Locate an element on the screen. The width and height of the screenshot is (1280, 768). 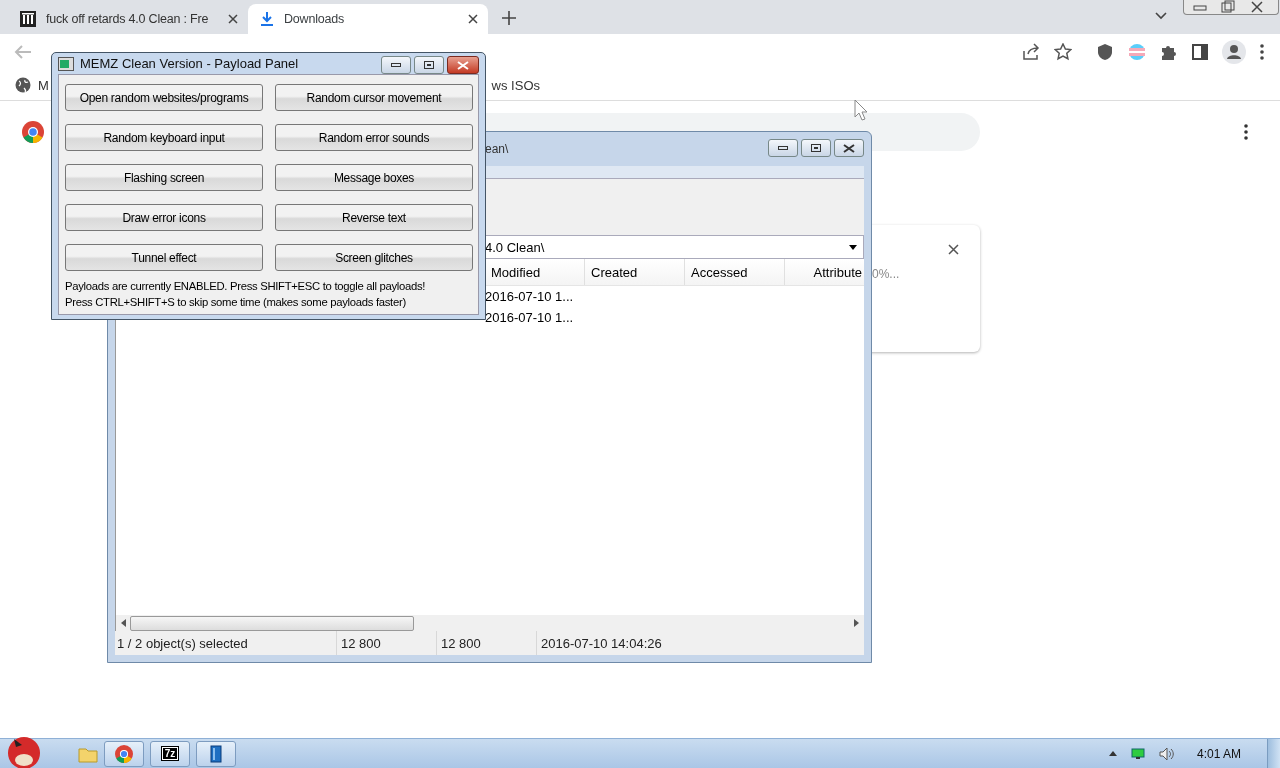
path-field: 4.0 Clean\ is located at coordinates (674, 247).